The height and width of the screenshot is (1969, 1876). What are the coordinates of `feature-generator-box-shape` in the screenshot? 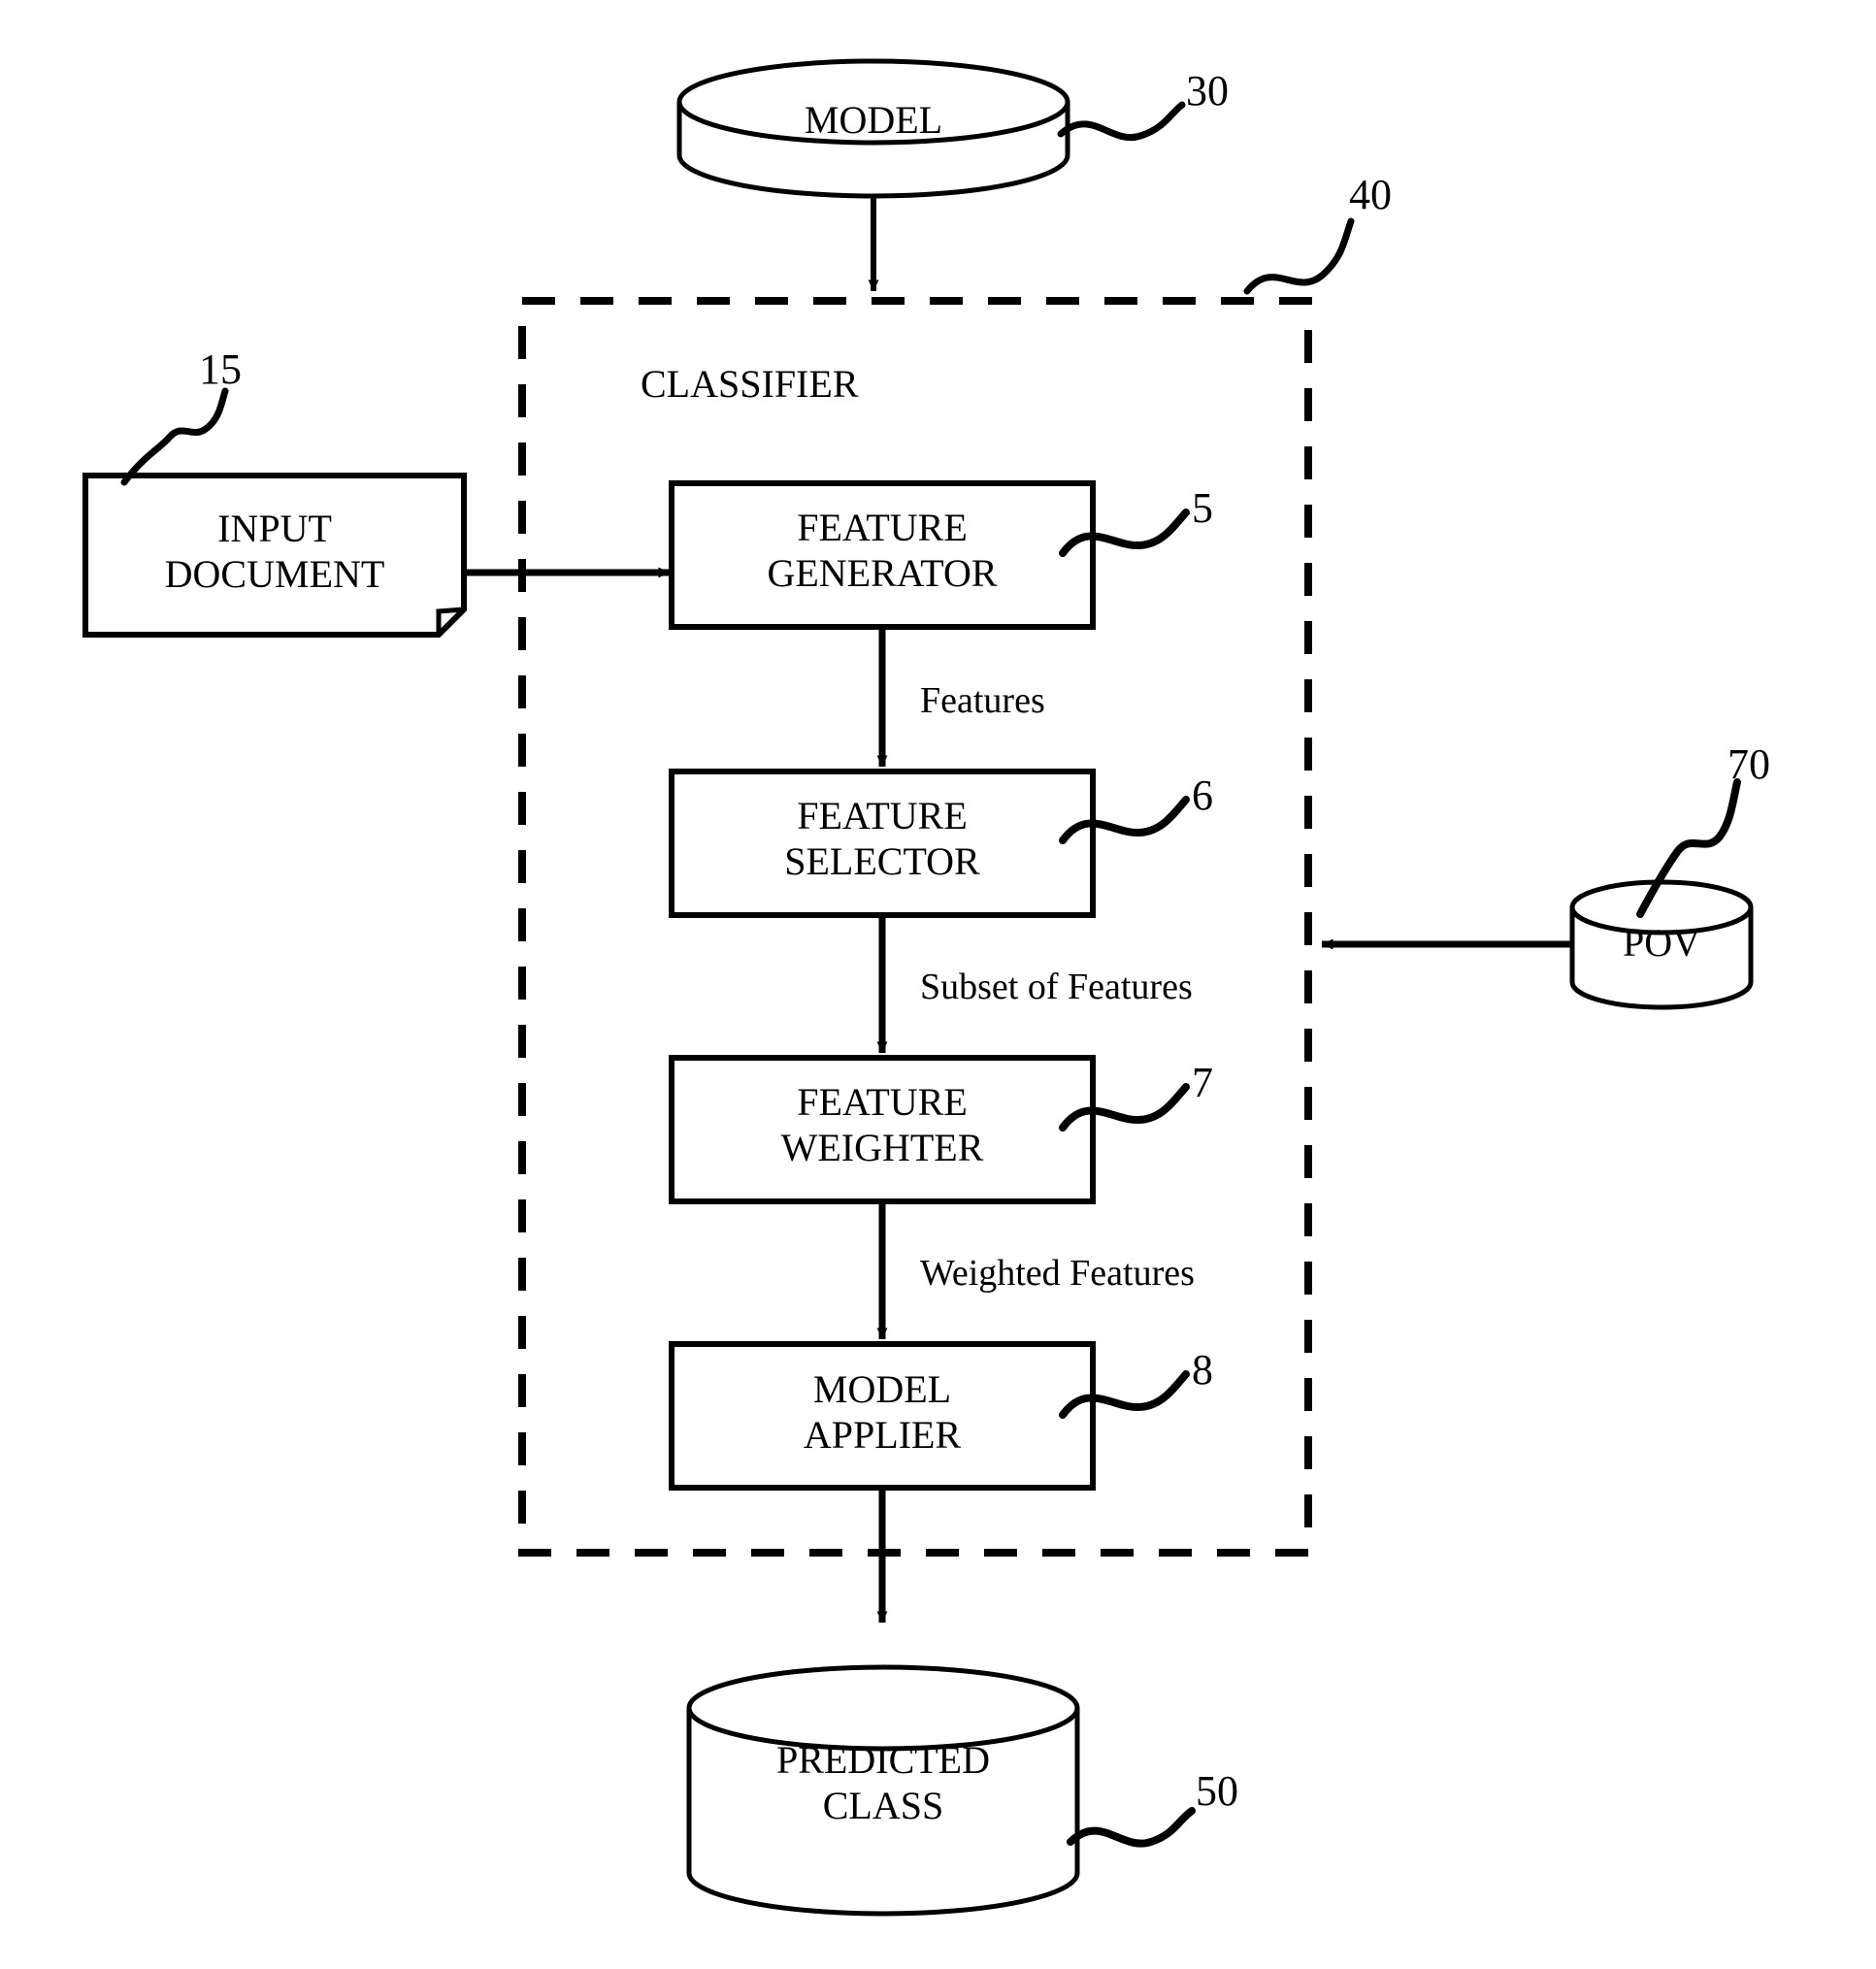 It's located at (882, 555).